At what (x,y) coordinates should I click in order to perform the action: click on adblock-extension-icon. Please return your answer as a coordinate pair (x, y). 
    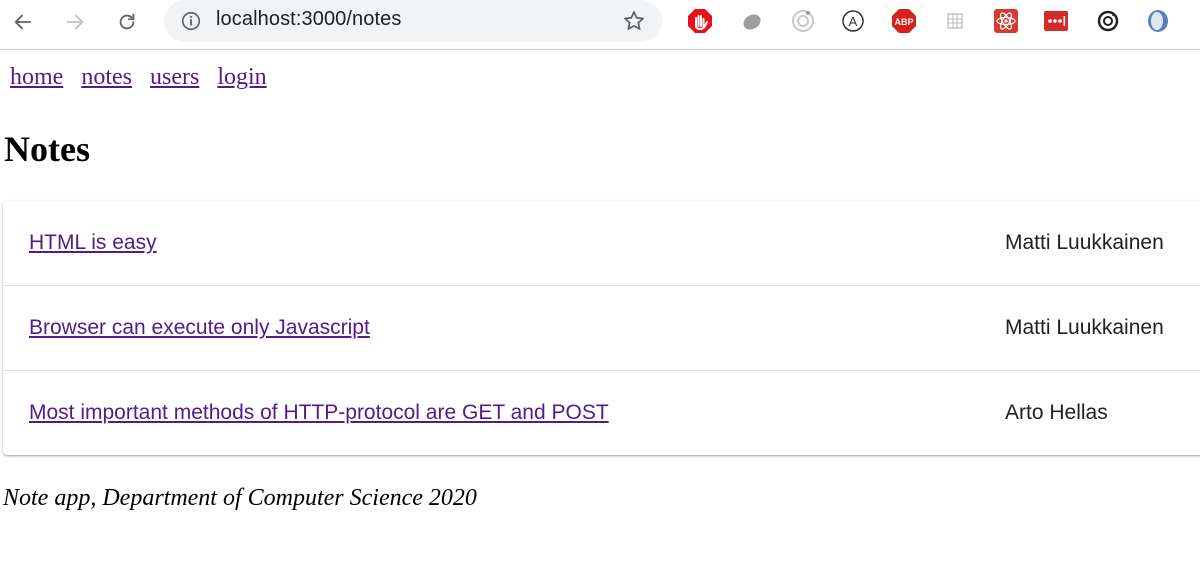
    Looking at the image, I should click on (700, 21).